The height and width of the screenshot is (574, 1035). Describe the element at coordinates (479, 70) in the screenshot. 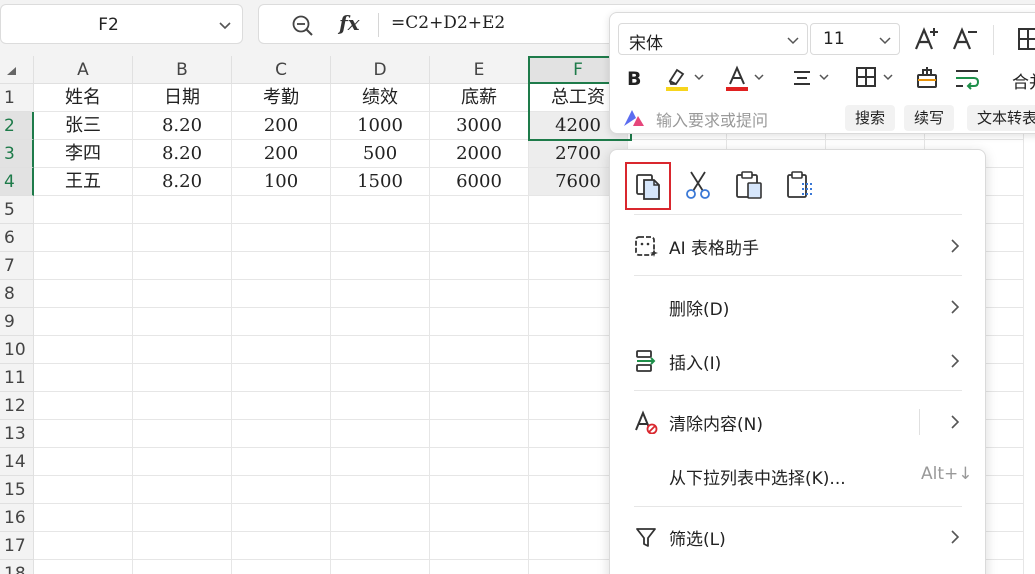

I see `column-header-e: E` at that location.